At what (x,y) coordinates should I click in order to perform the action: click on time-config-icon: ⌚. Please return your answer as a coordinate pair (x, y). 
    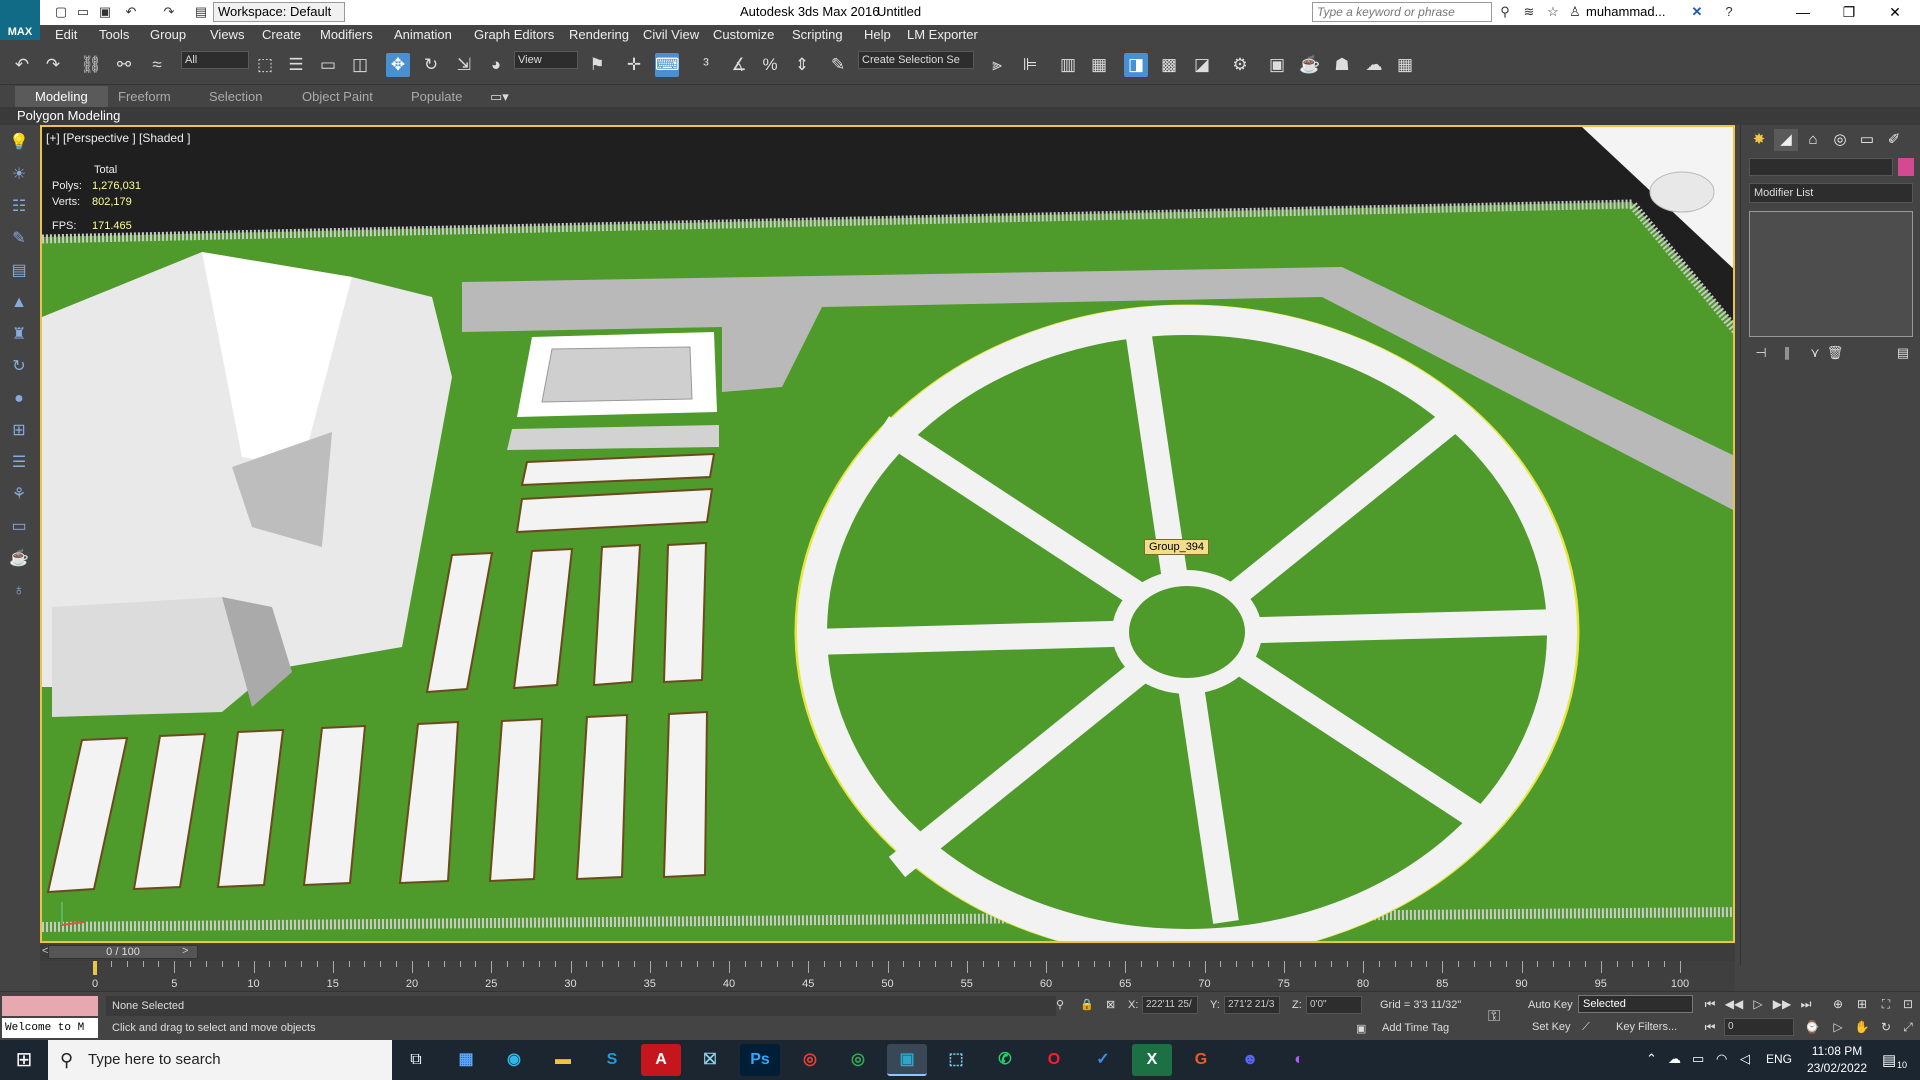
    Looking at the image, I should click on (1812, 1027).